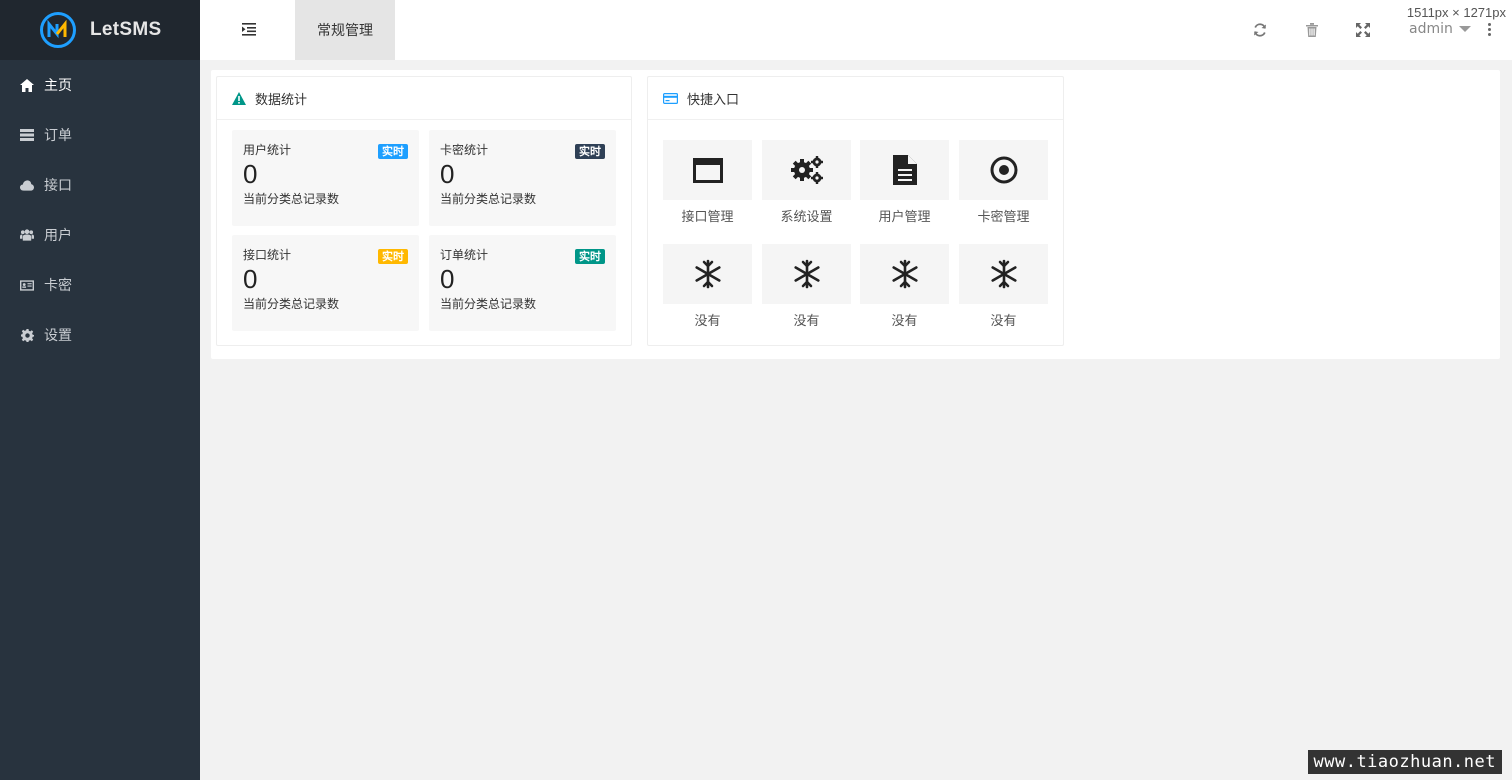  What do you see at coordinates (100, 85) in the screenshot?
I see `sidebar-item-home: 主页` at bounding box center [100, 85].